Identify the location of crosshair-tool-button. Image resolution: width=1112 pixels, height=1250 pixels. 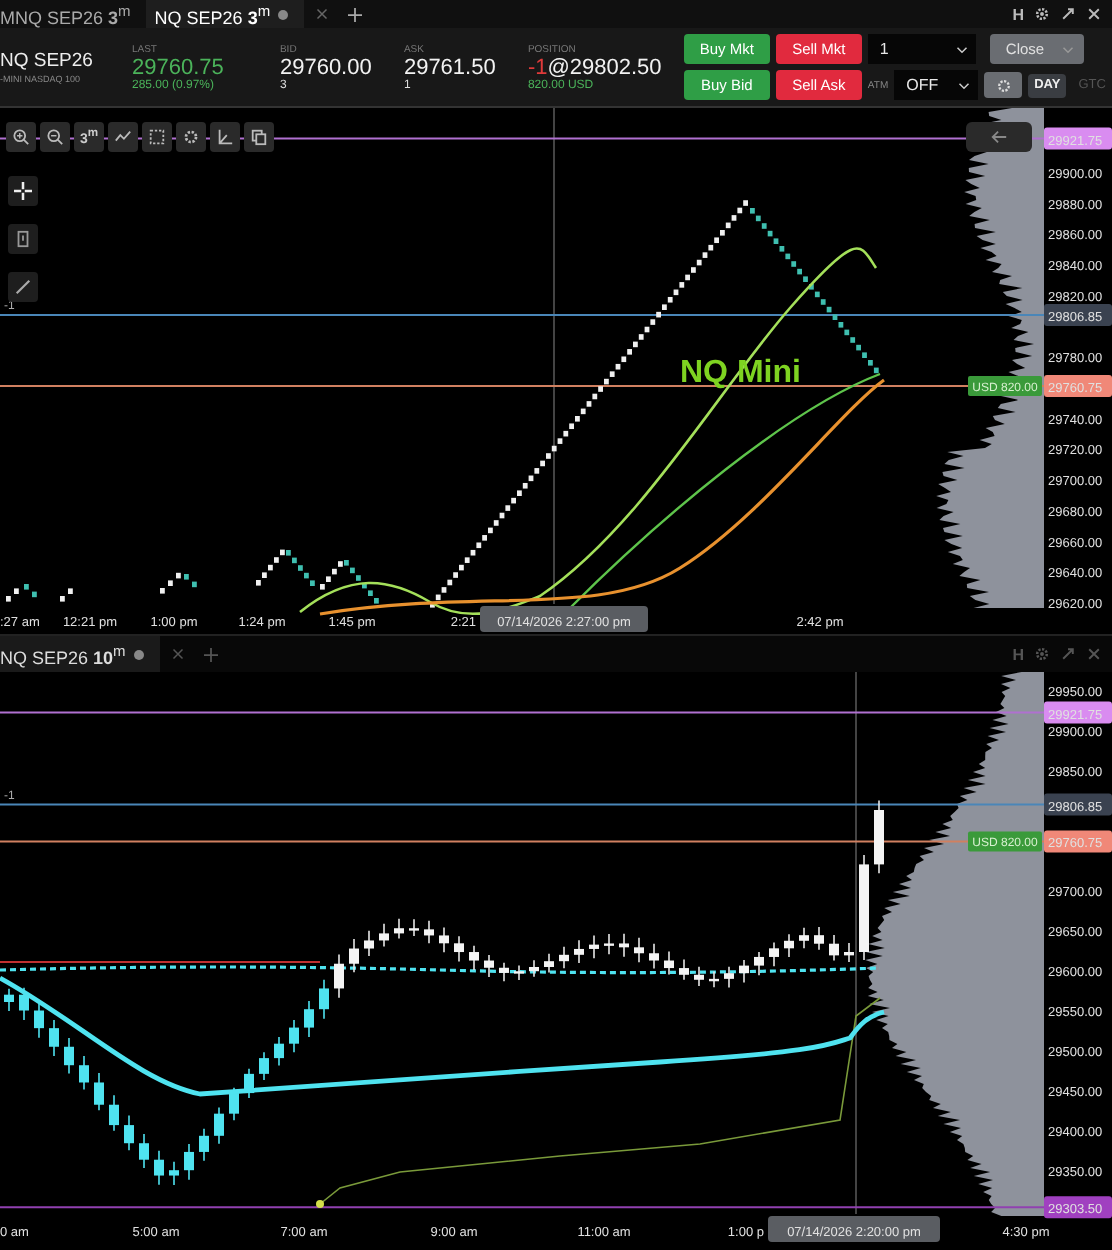
(23, 191).